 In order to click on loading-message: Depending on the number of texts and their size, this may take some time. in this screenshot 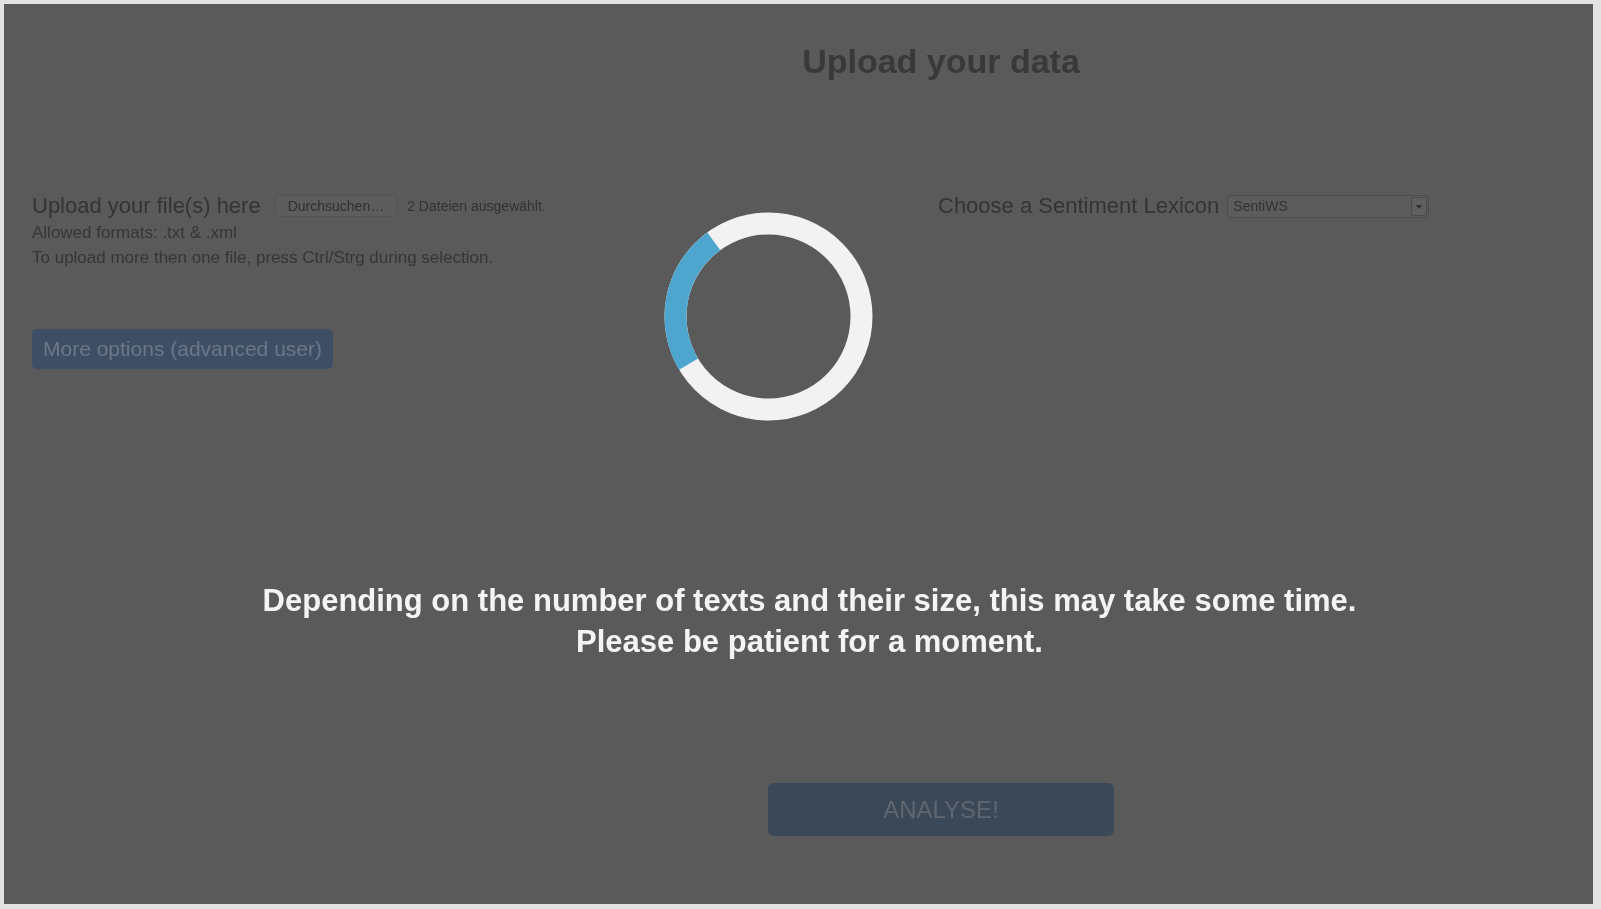, I will do `click(809, 601)`.